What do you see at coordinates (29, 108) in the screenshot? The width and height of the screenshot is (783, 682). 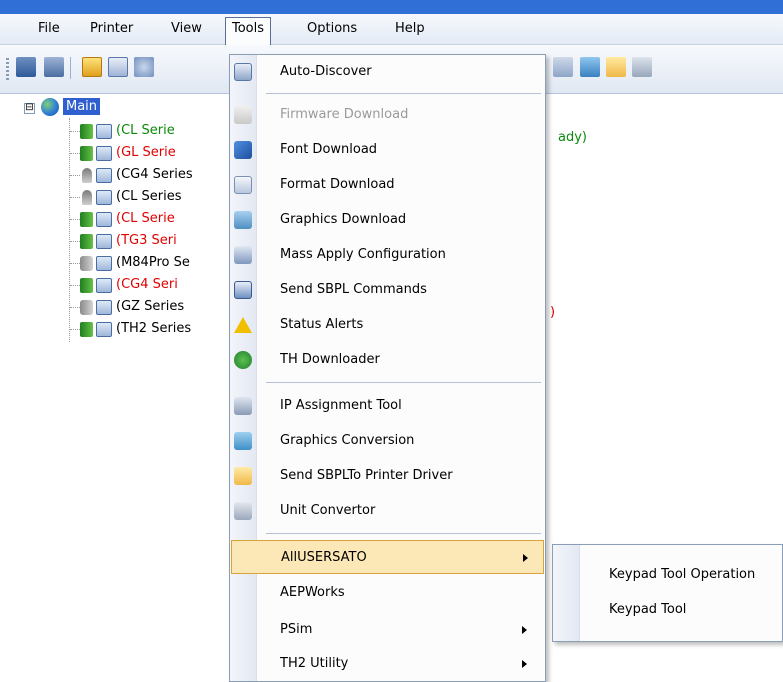 I see `tree-collapse-toggle: ⊟` at bounding box center [29, 108].